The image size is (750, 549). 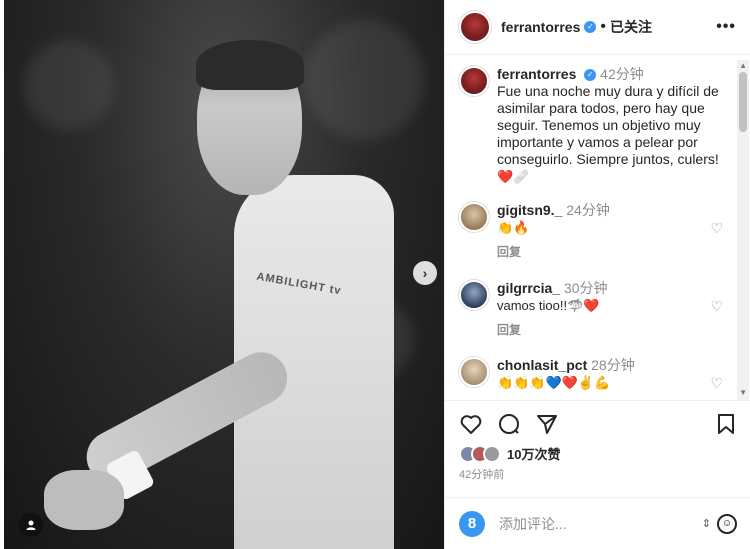 I want to click on commenter-username: gilgrrcia_, so click(x=528, y=288).